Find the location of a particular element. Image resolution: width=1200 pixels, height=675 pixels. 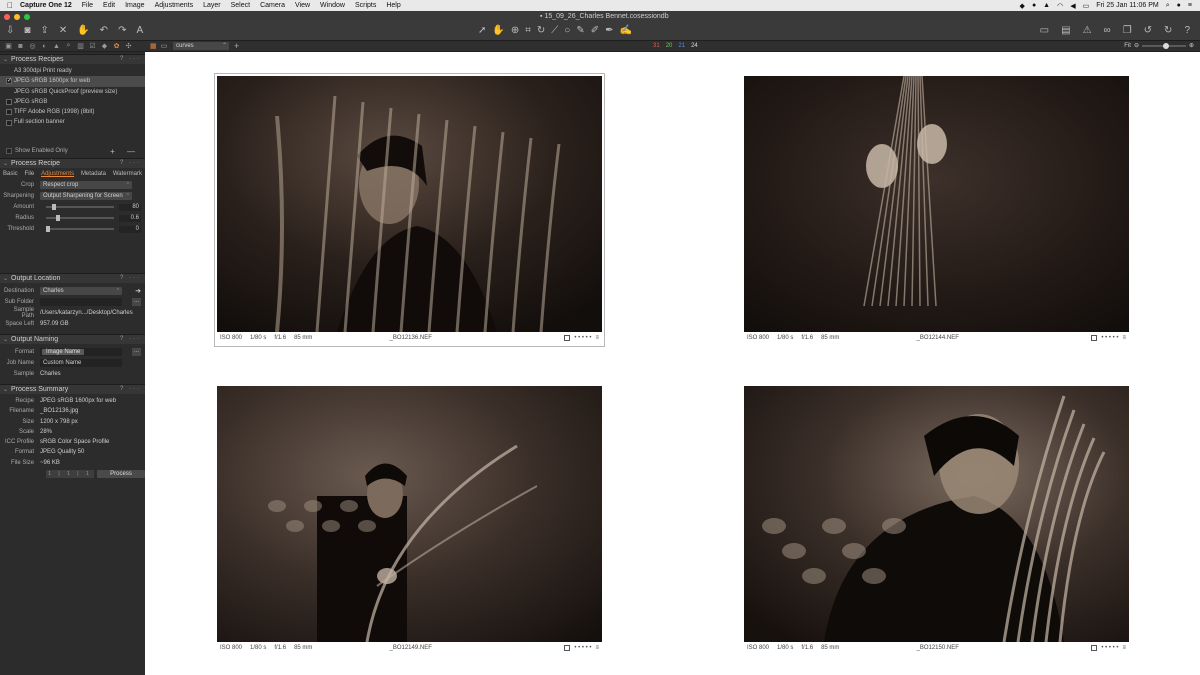

amount-slider-thumb is located at coordinates (54, 207).